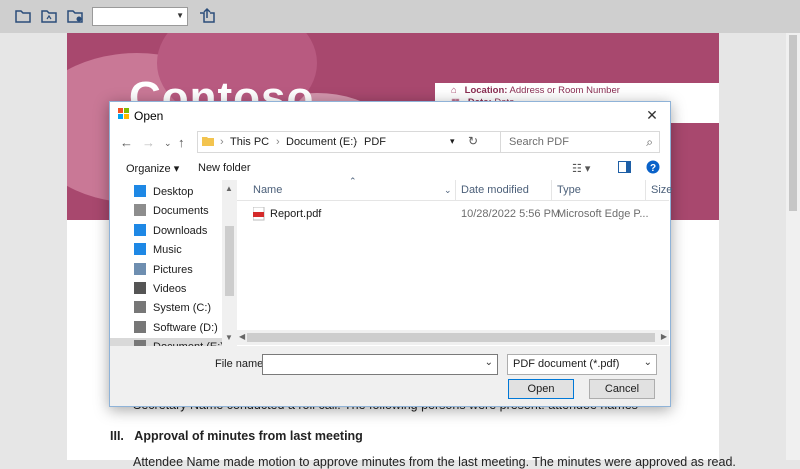 The width and height of the screenshot is (800, 469). What do you see at coordinates (181, 142) in the screenshot?
I see `up-arrow-icon: ↑` at bounding box center [181, 142].